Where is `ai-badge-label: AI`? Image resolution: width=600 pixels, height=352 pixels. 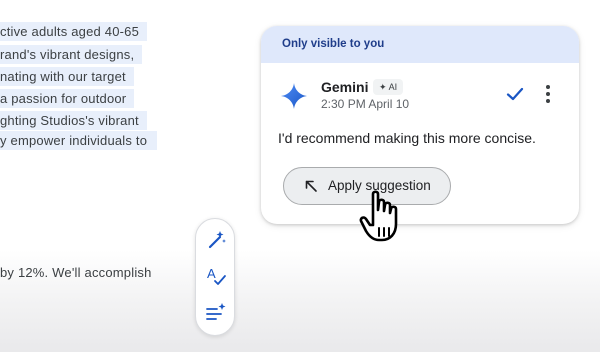
ai-badge-label: AI is located at coordinates (393, 87).